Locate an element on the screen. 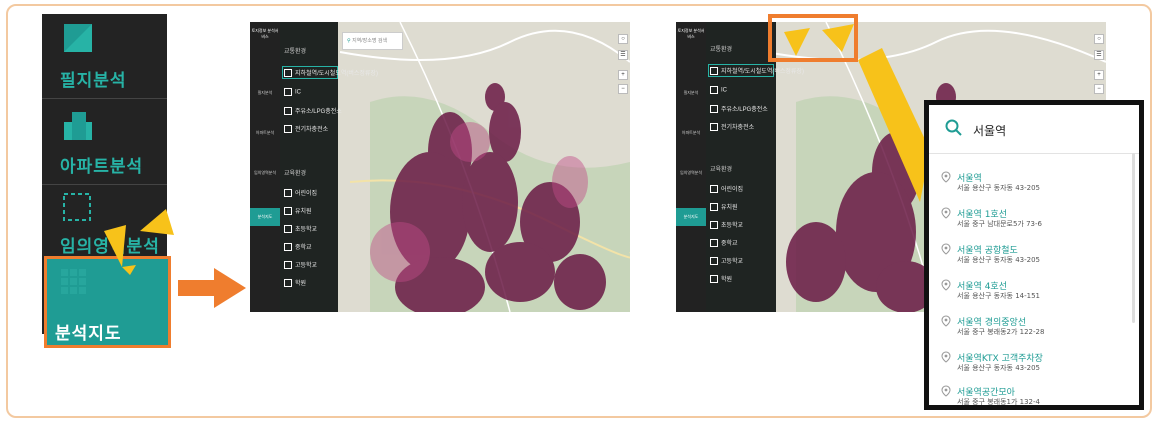 The width and height of the screenshot is (1160, 424). arrow-right-icon is located at coordinates (212, 288).